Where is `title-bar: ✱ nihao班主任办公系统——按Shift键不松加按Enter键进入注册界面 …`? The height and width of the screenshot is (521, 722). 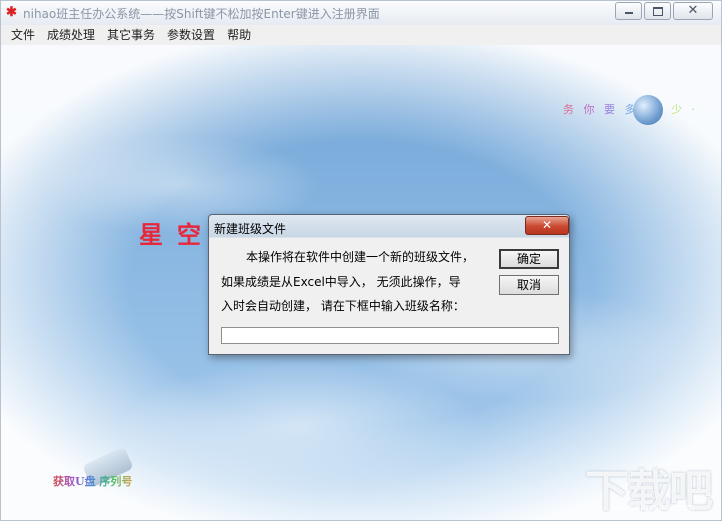
title-bar: ✱ nihao班主任办公系统——按Shift键不松加按Enter键进入注册界面 … is located at coordinates (361, 13).